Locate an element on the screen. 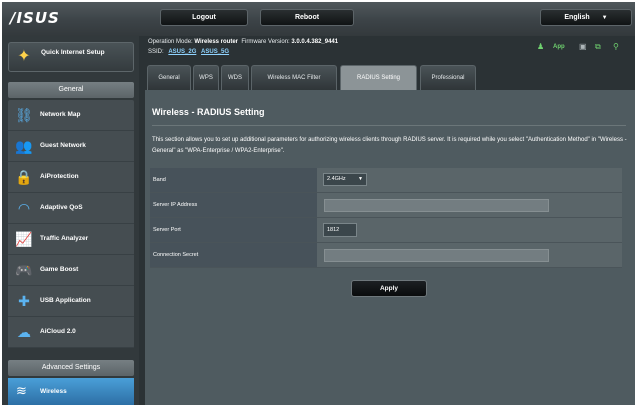 The height and width of the screenshot is (407, 637). firmware-version-link: 3.0.0.4.382_9441 is located at coordinates (314, 42).